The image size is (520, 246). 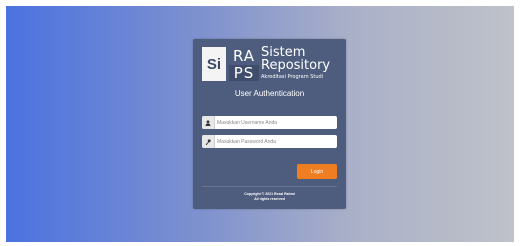 What do you see at coordinates (276, 141) in the screenshot?
I see `password-input` at bounding box center [276, 141].